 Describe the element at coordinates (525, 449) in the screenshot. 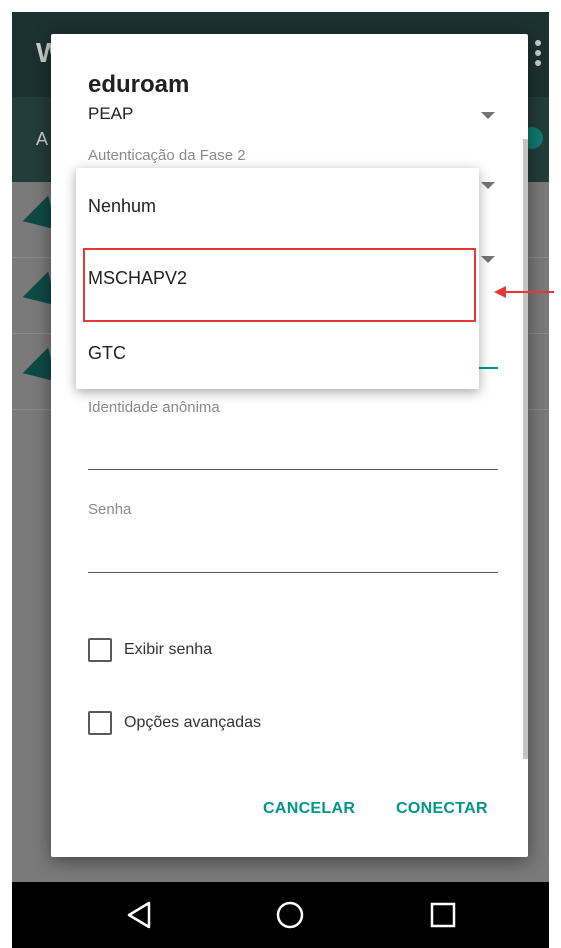

I see `dialog-scrollbar` at that location.